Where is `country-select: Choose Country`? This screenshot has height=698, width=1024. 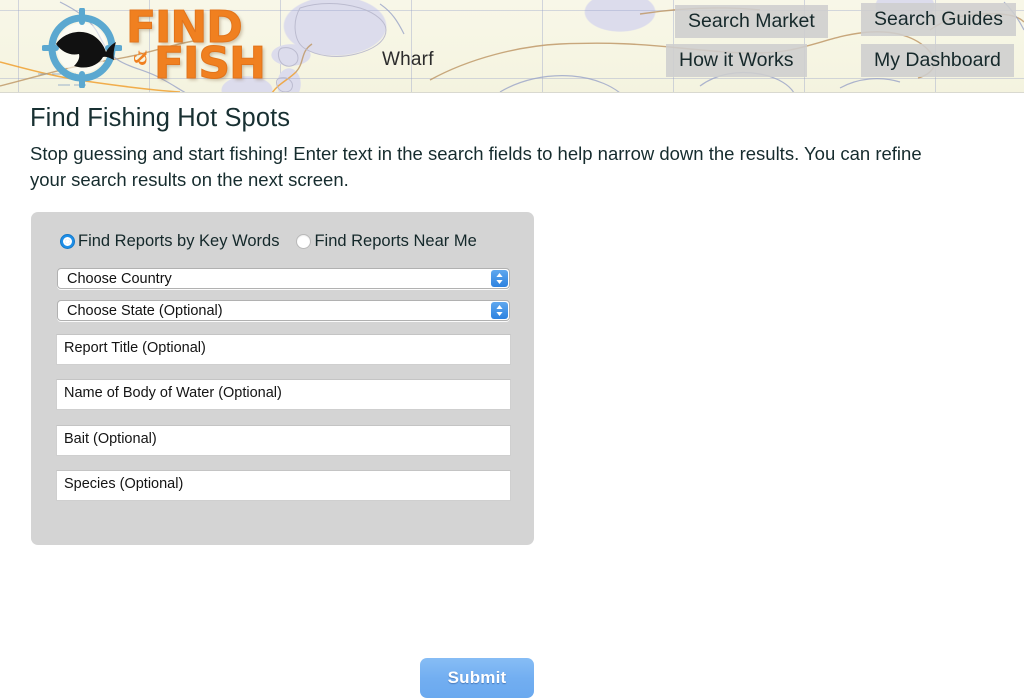
country-select: Choose Country is located at coordinates (283, 278).